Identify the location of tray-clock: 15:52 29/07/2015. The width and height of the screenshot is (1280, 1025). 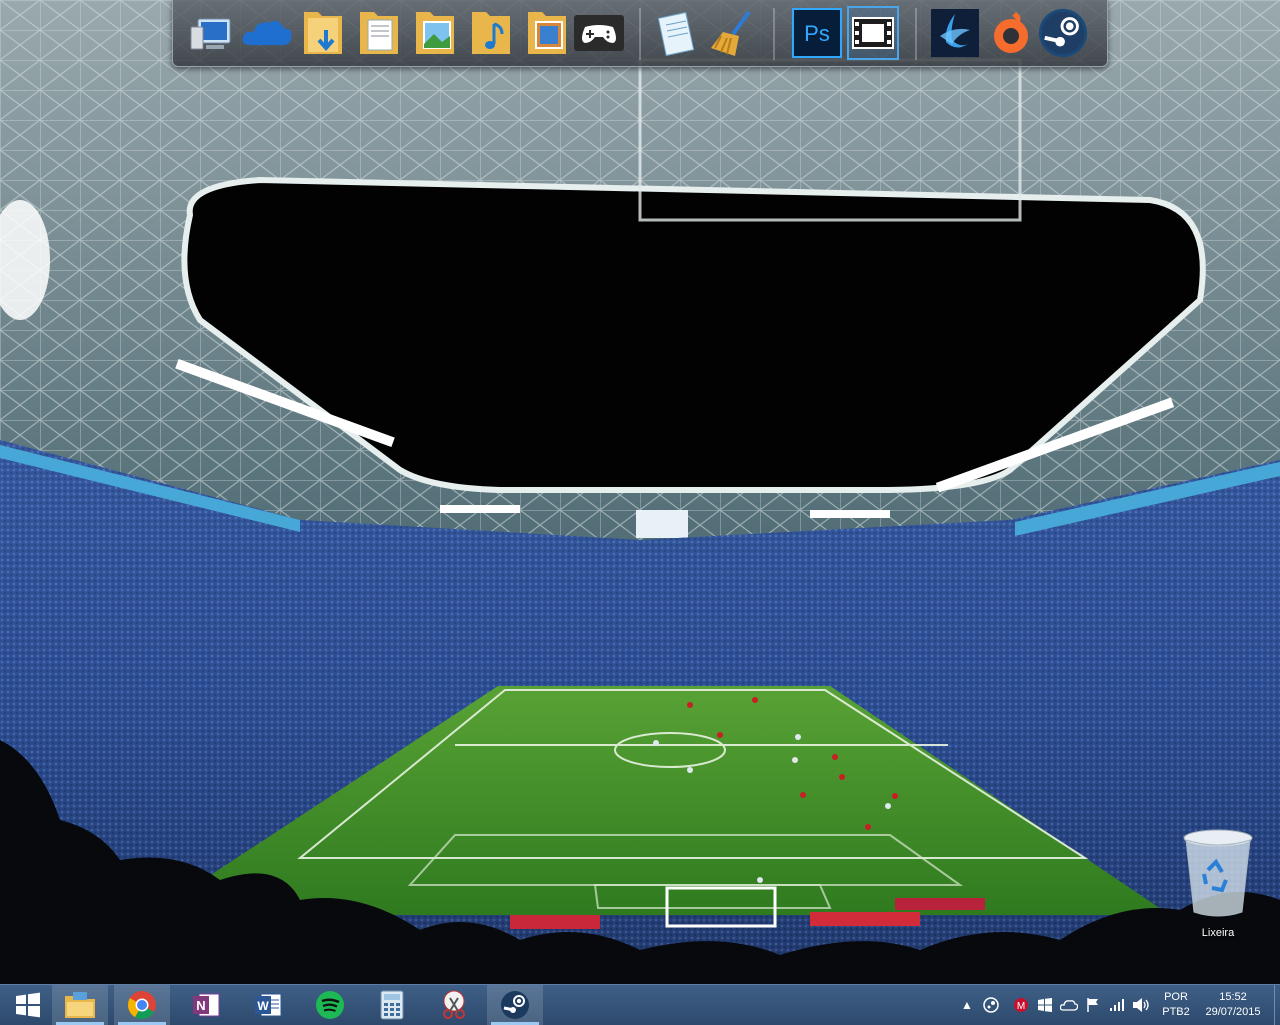
(1233, 1005).